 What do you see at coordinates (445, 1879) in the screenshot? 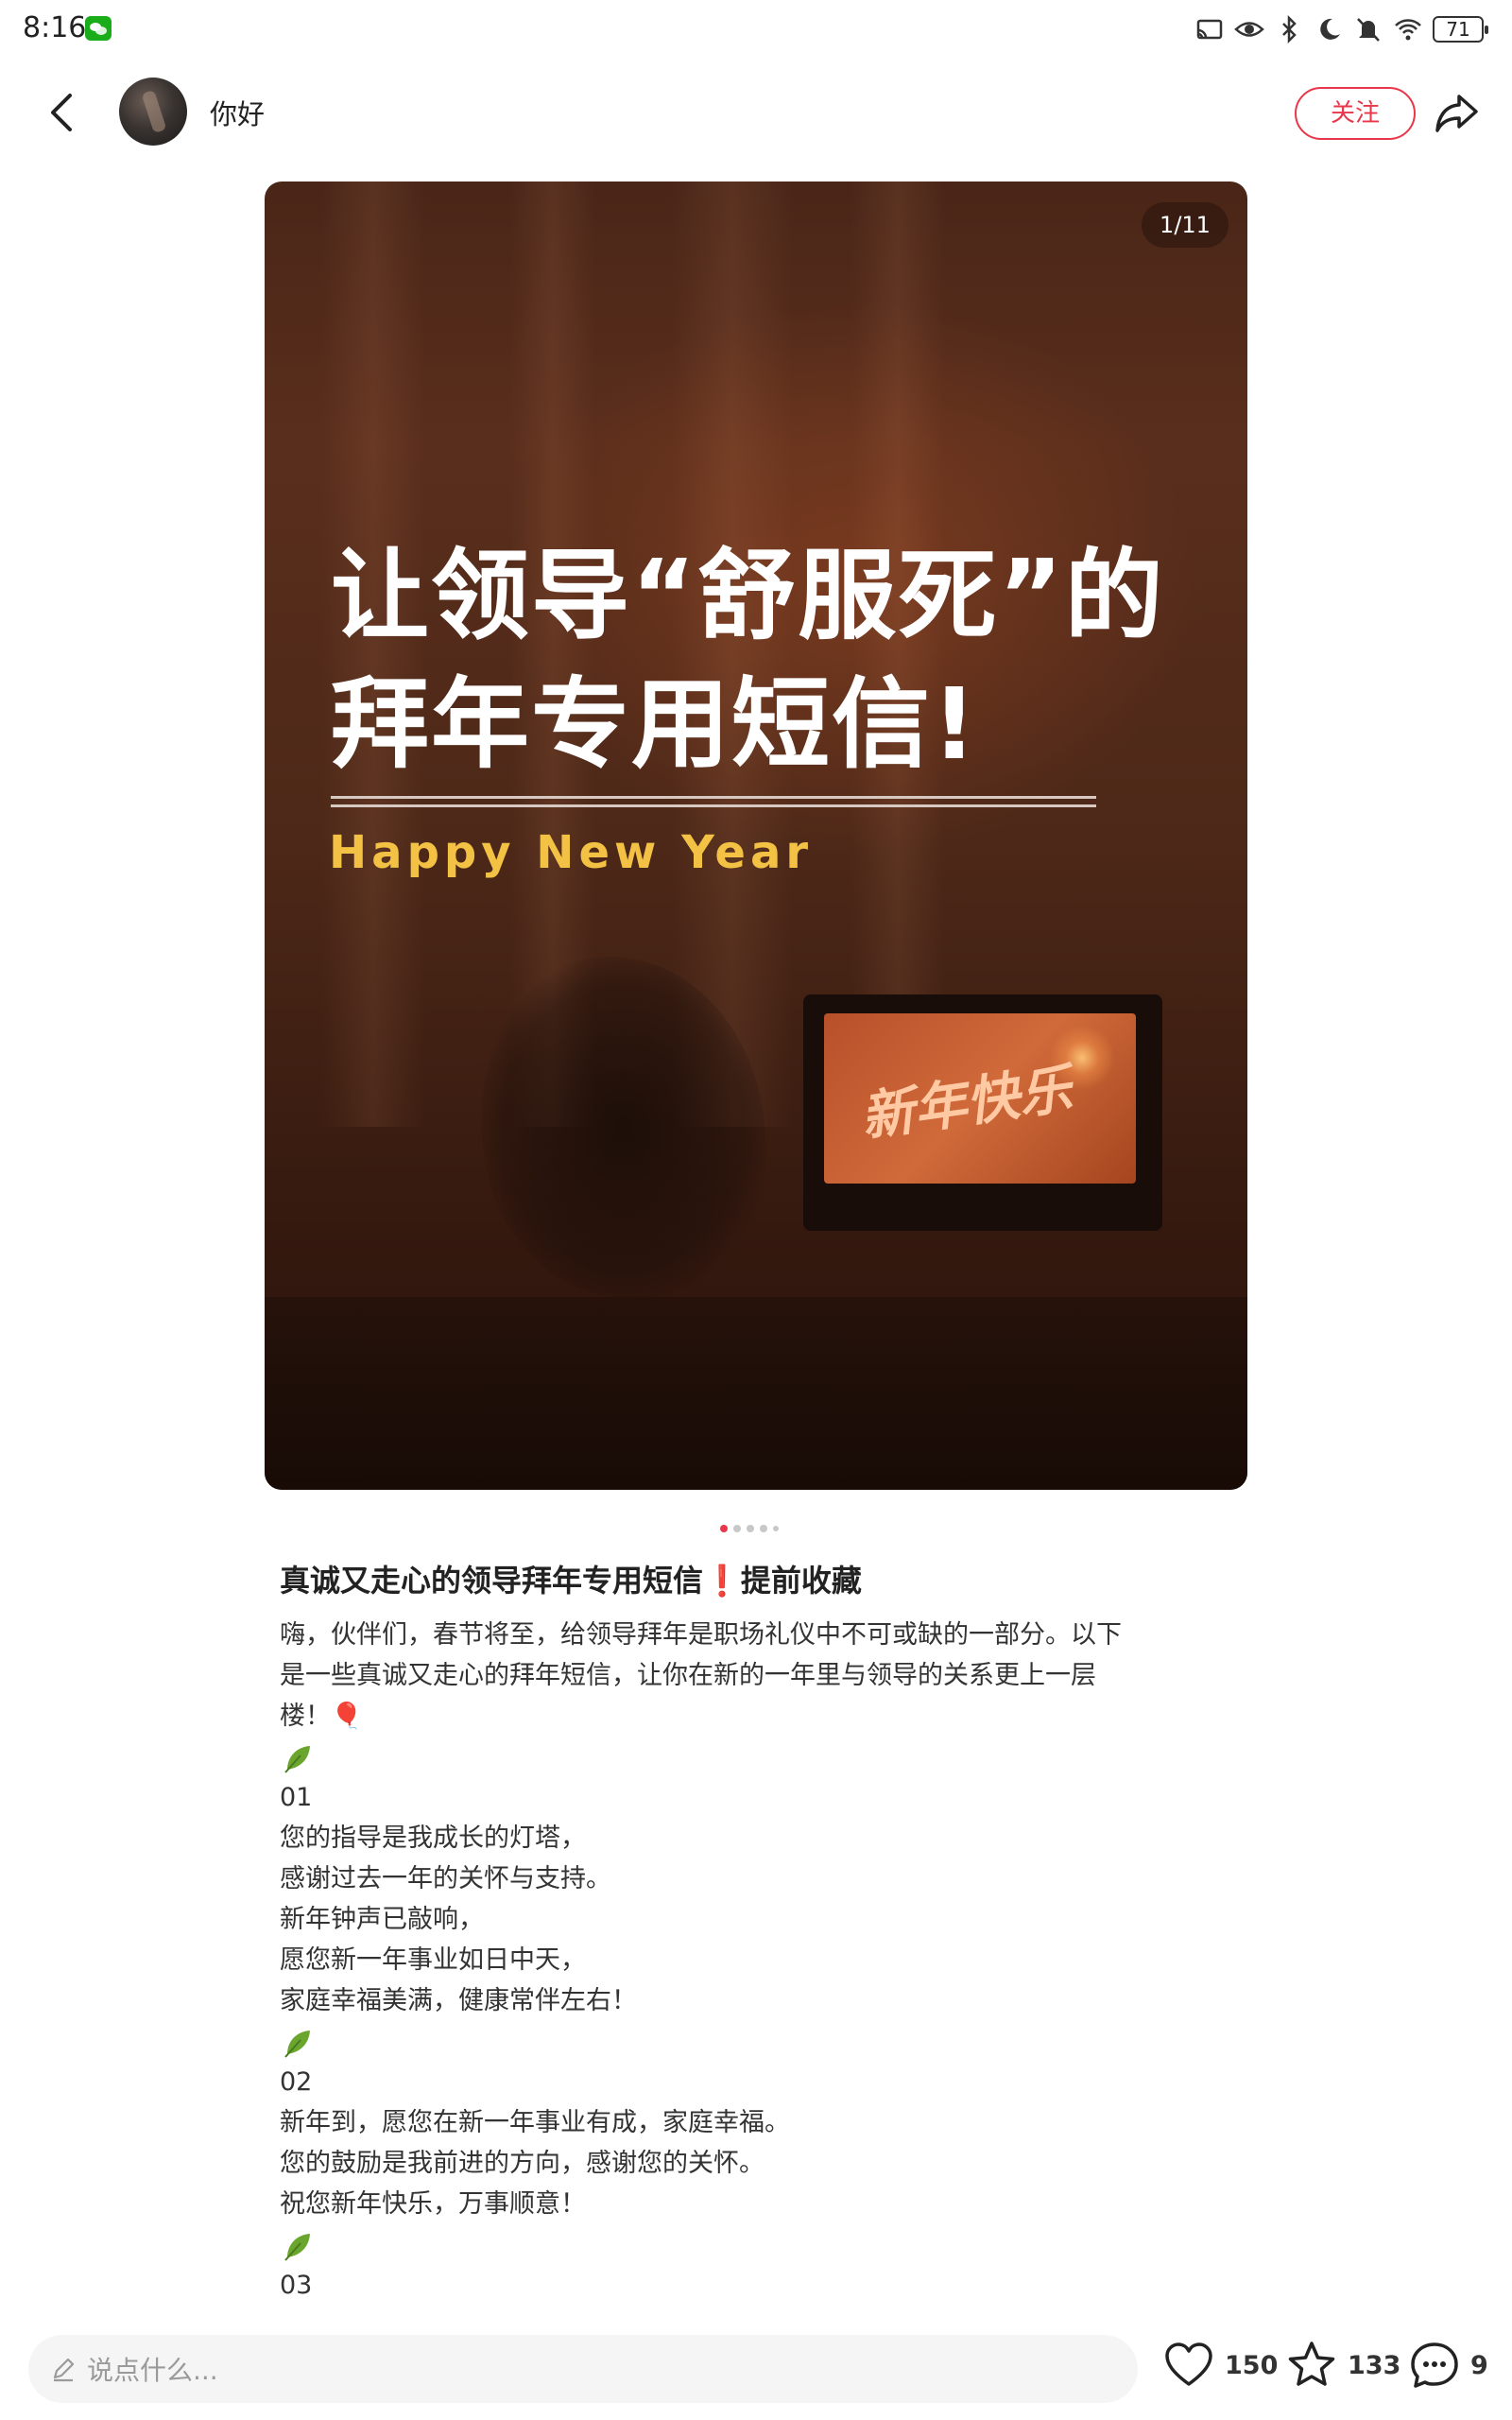
I see `section-line: 感谢过去一年的关怀与支持。` at bounding box center [445, 1879].